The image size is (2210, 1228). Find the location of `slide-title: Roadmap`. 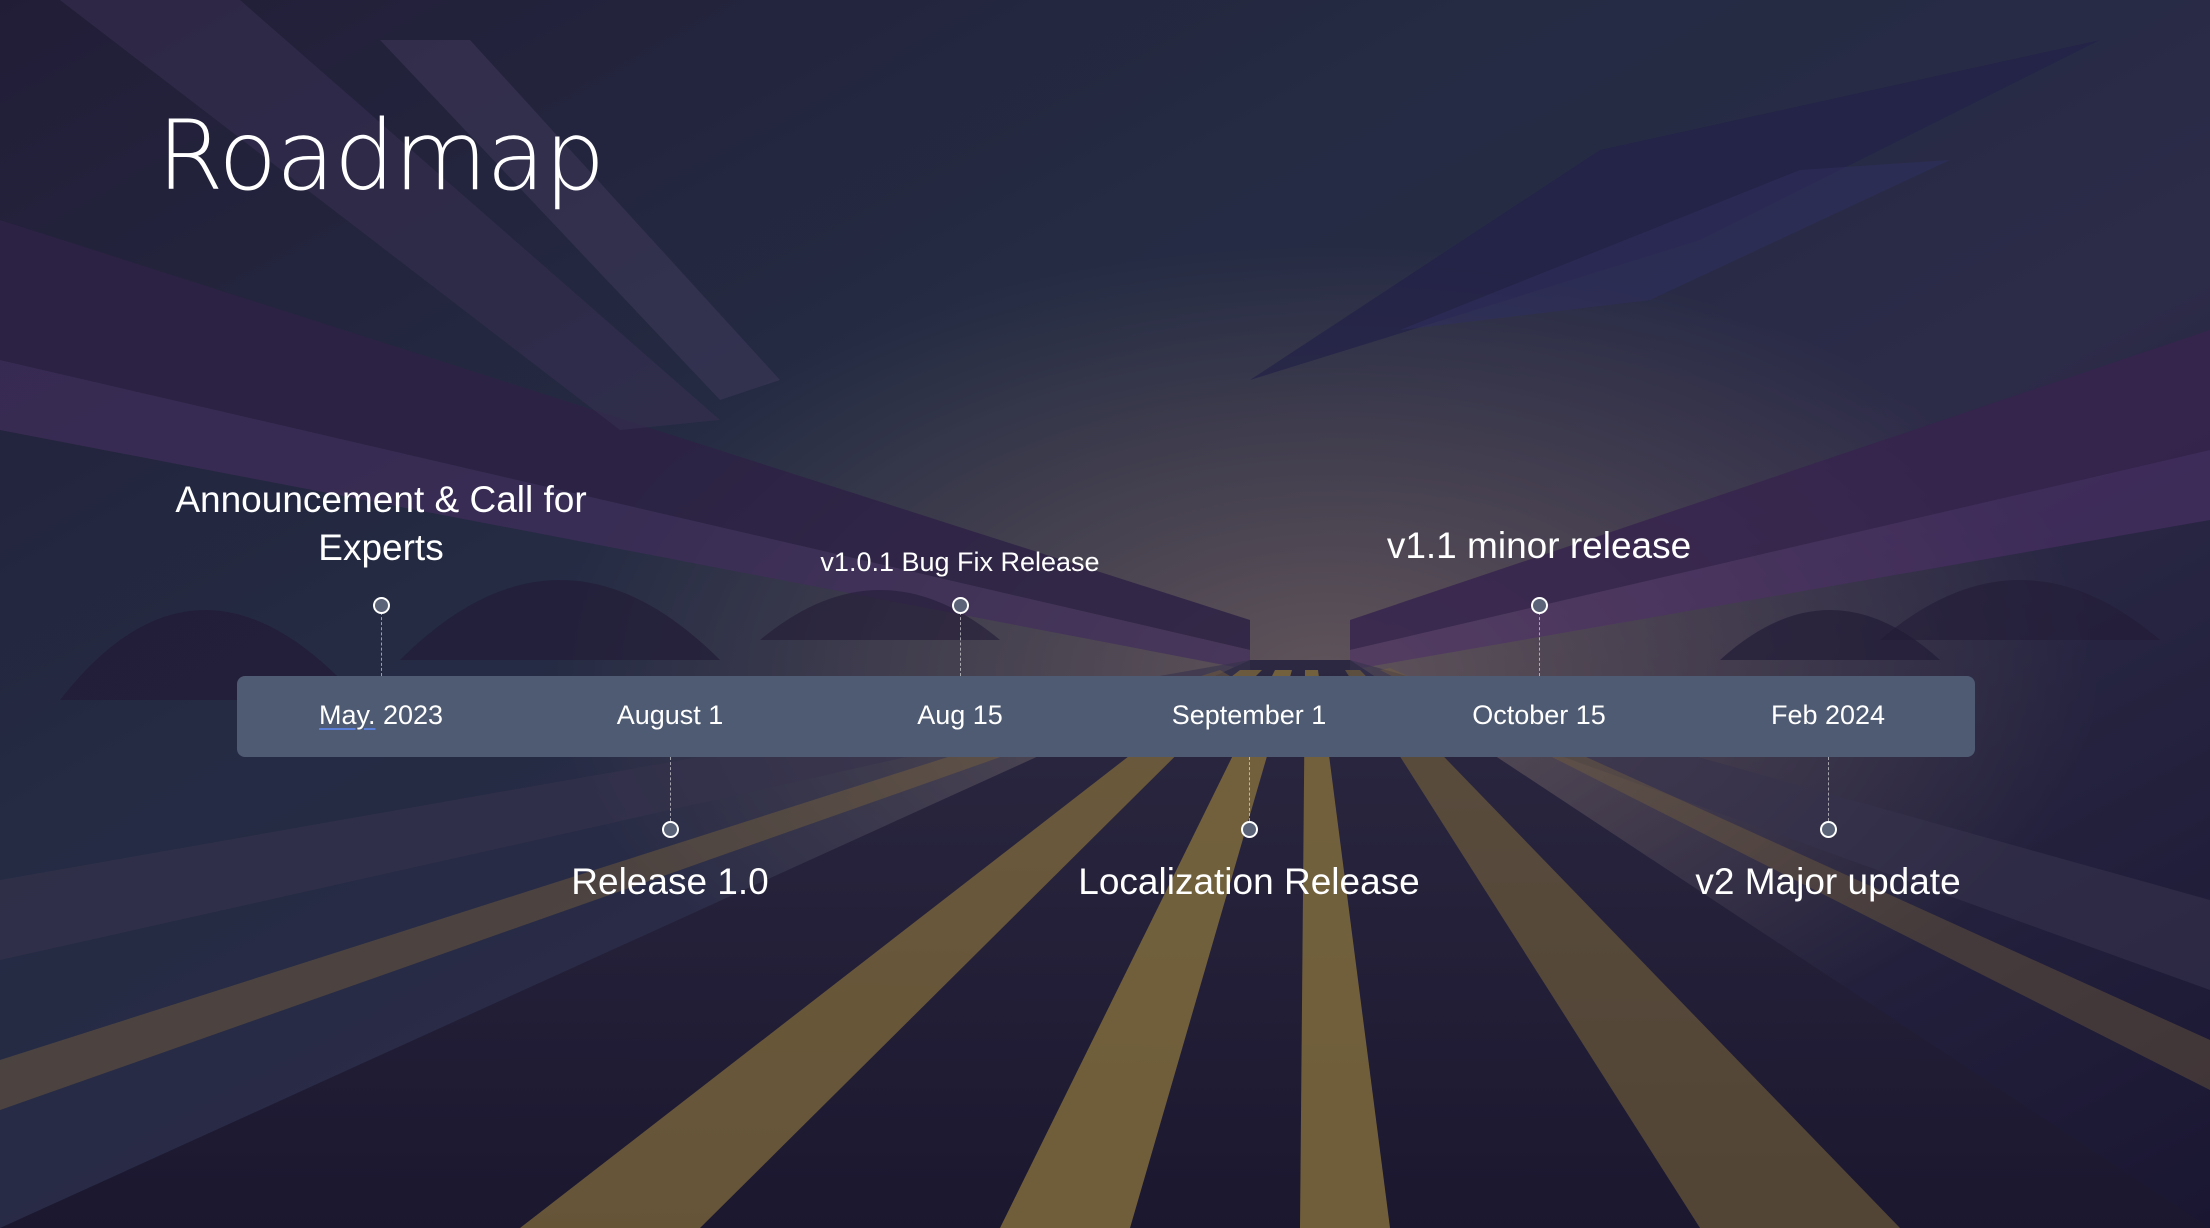

slide-title: Roadmap is located at coordinates (381, 156).